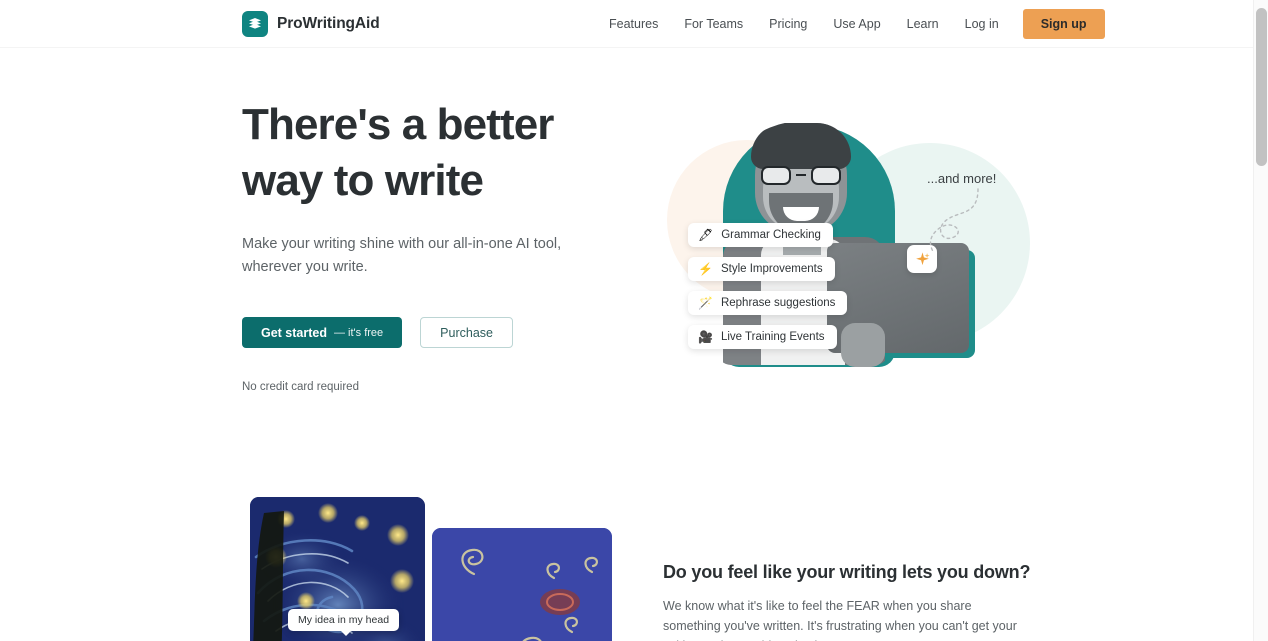  What do you see at coordinates (633, 24) in the screenshot?
I see `nav-link-features: Features` at bounding box center [633, 24].